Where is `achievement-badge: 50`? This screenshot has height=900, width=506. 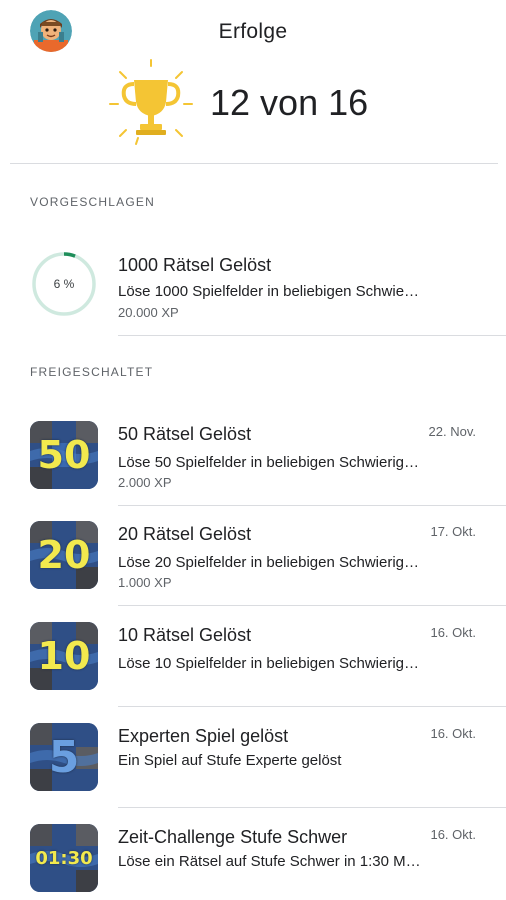
achievement-badge: 50 is located at coordinates (64, 455).